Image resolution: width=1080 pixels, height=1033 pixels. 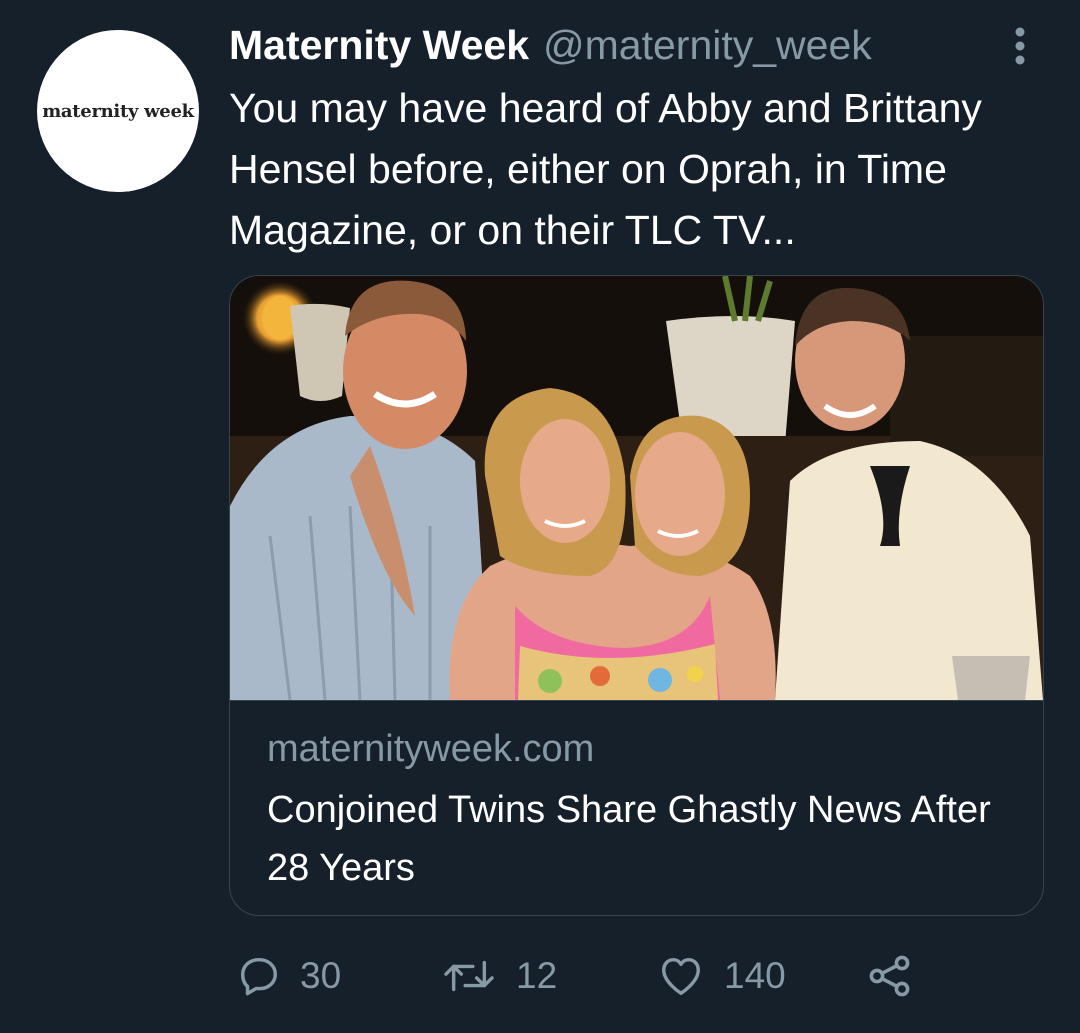 What do you see at coordinates (721, 976) in the screenshot?
I see `like-button: 140` at bounding box center [721, 976].